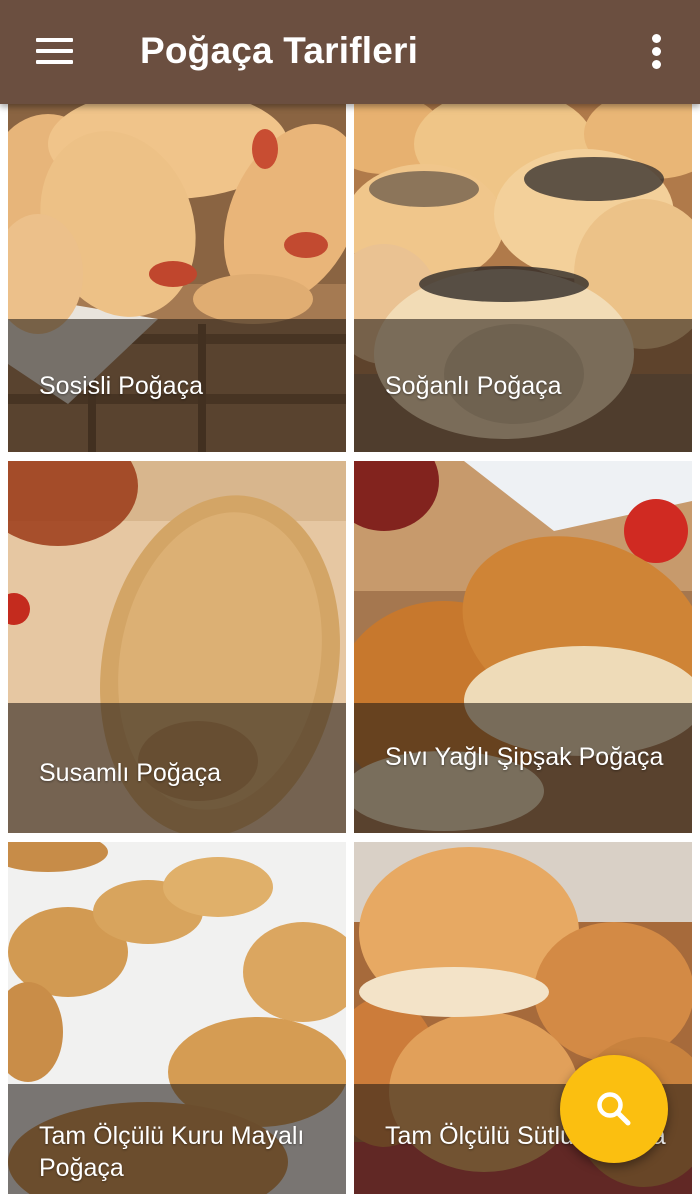 This screenshot has width=700, height=1194. Describe the element at coordinates (177, 1018) in the screenshot. I see `recipe-card-kuru-mayali: Tam Ölçülü Kuru Mayalı Poğaça` at that location.